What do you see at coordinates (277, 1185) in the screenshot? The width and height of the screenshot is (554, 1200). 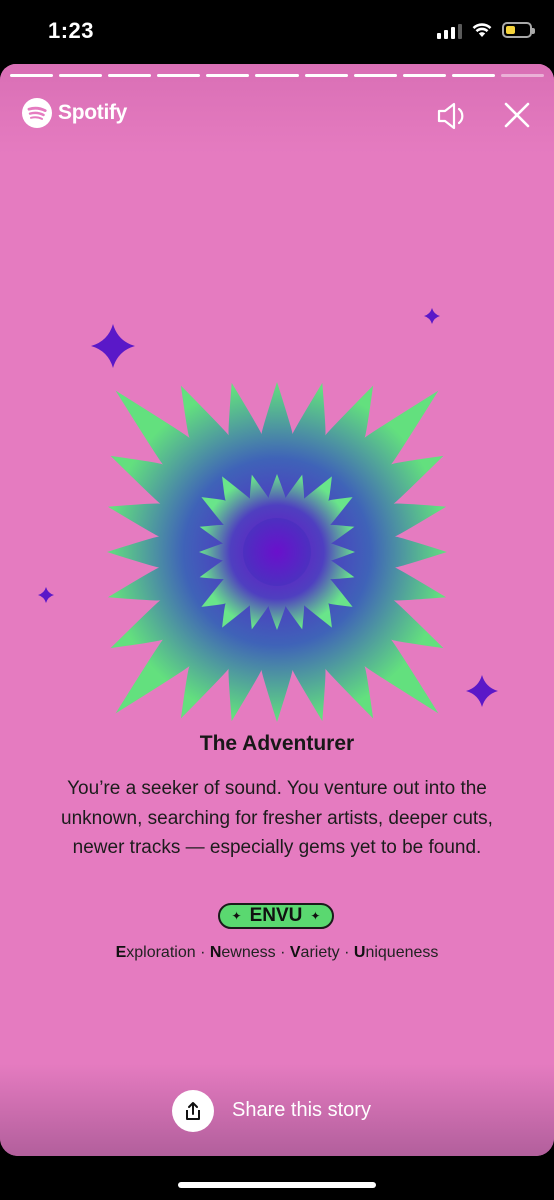 I see `home-indicator` at bounding box center [277, 1185].